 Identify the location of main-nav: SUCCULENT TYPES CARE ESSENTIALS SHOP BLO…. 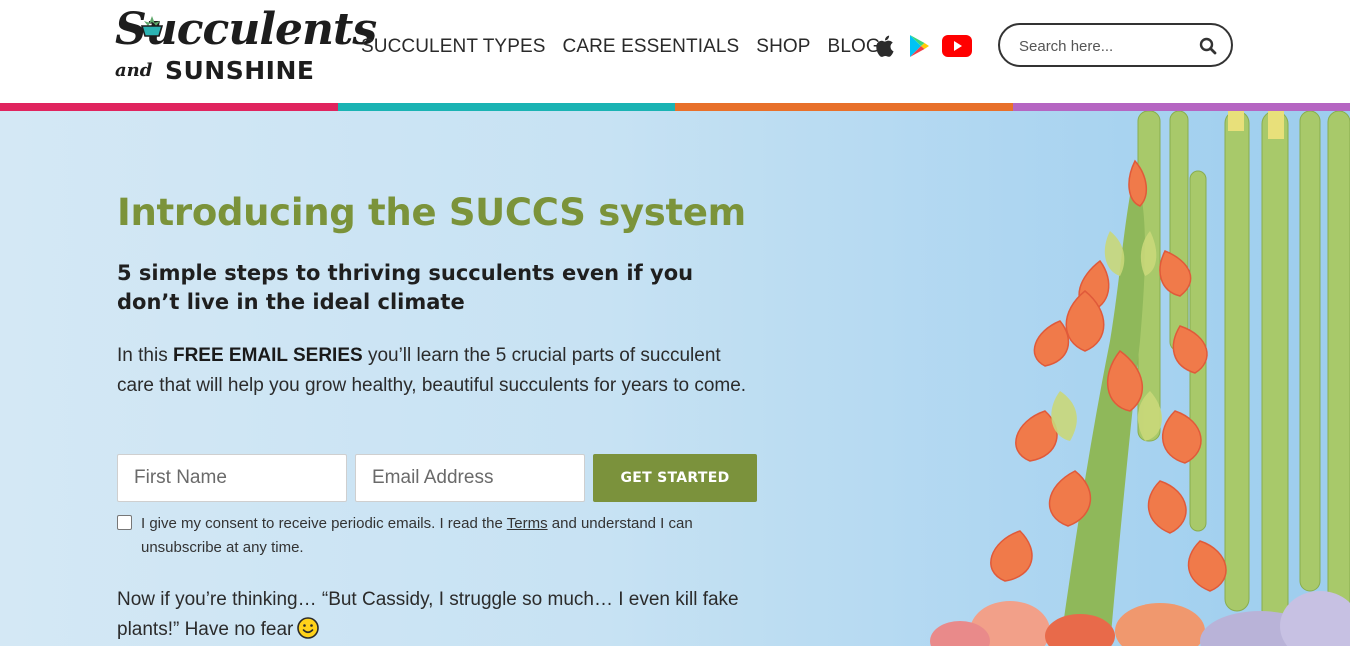
(629, 47).